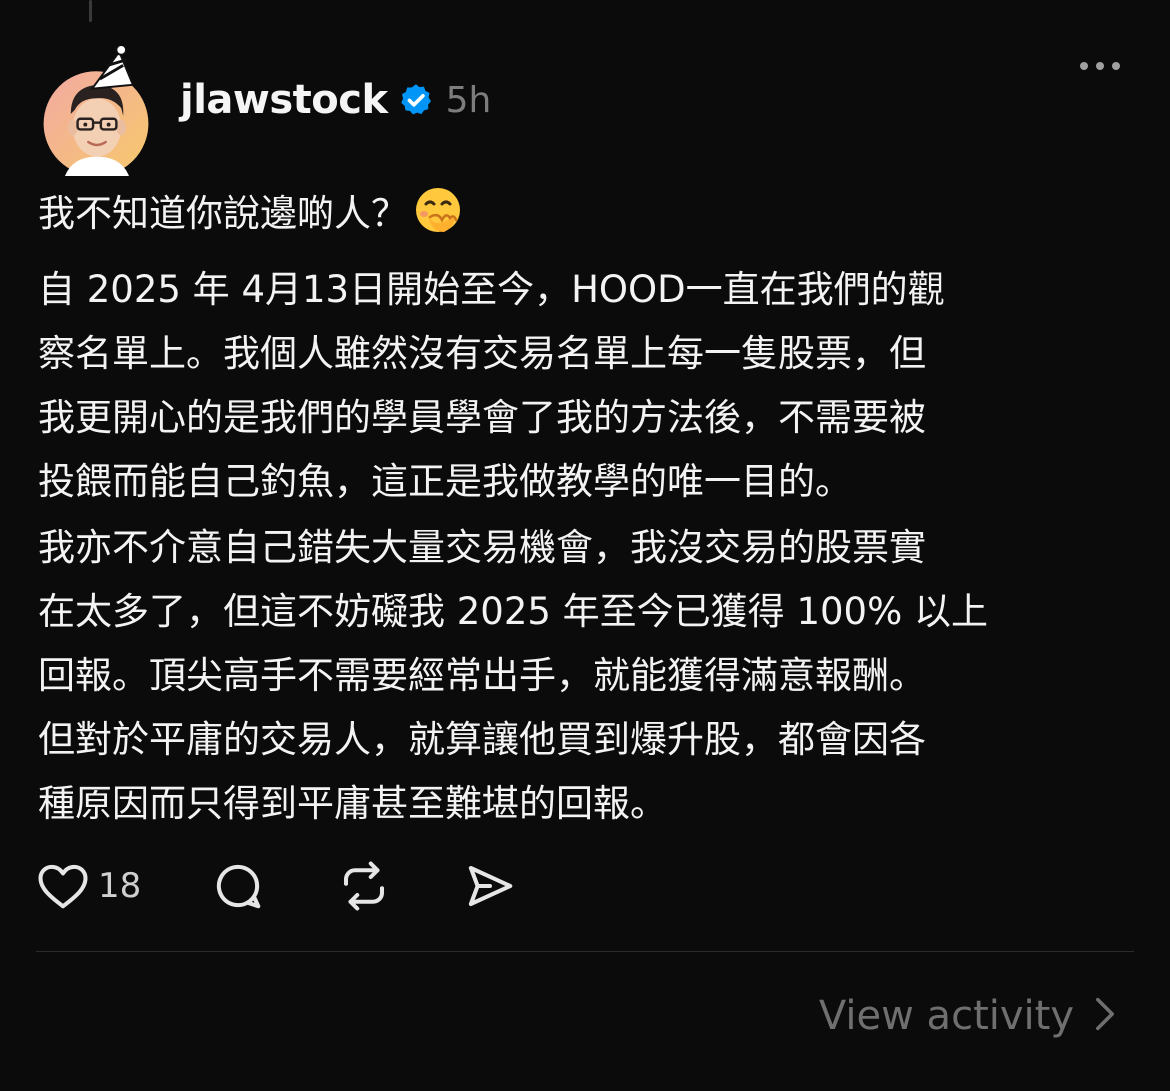 This screenshot has width=1170, height=1091. Describe the element at coordinates (1105, 1016) in the screenshot. I see `chevron-right-icon` at that location.